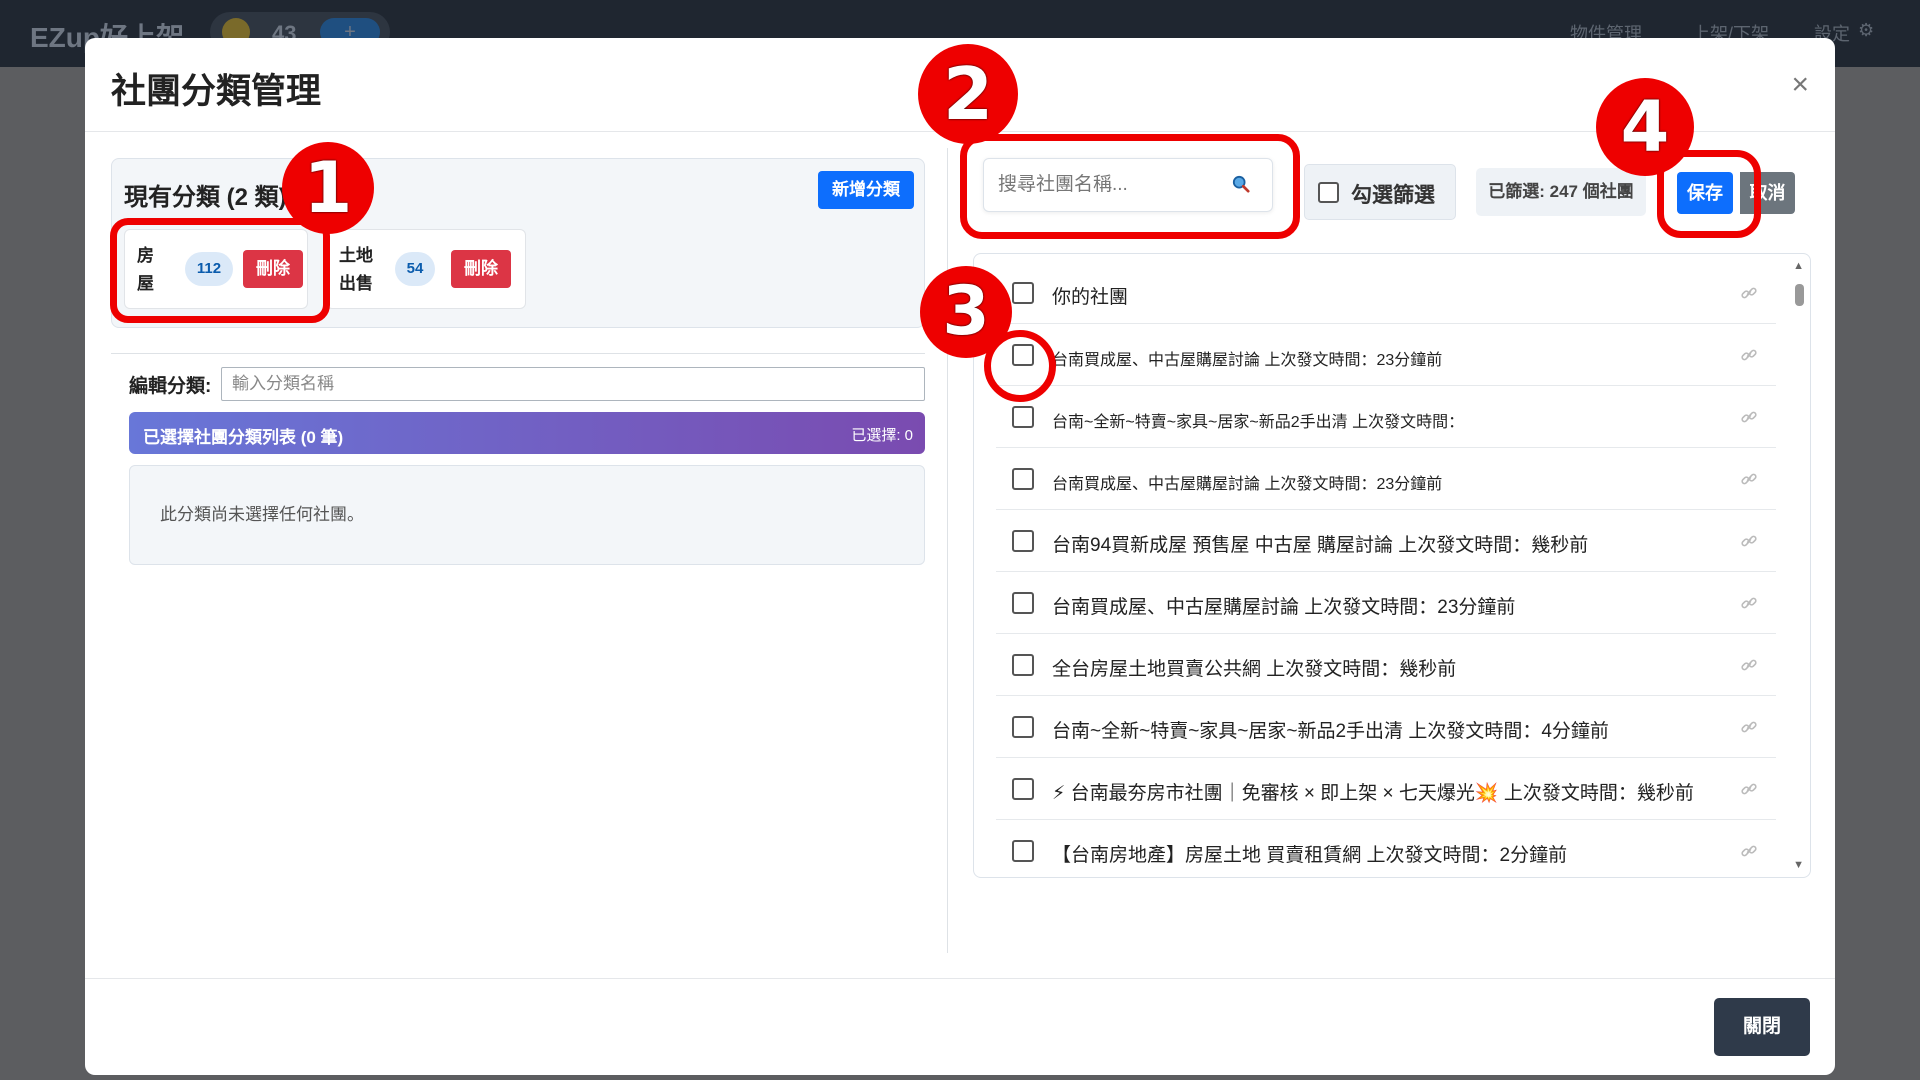  Describe the element at coordinates (1330, 731) in the screenshot. I see `group-name: 台南~全新~特賣~家具~居家~新品2手出清 上次發文時間：4分鐘前` at that location.